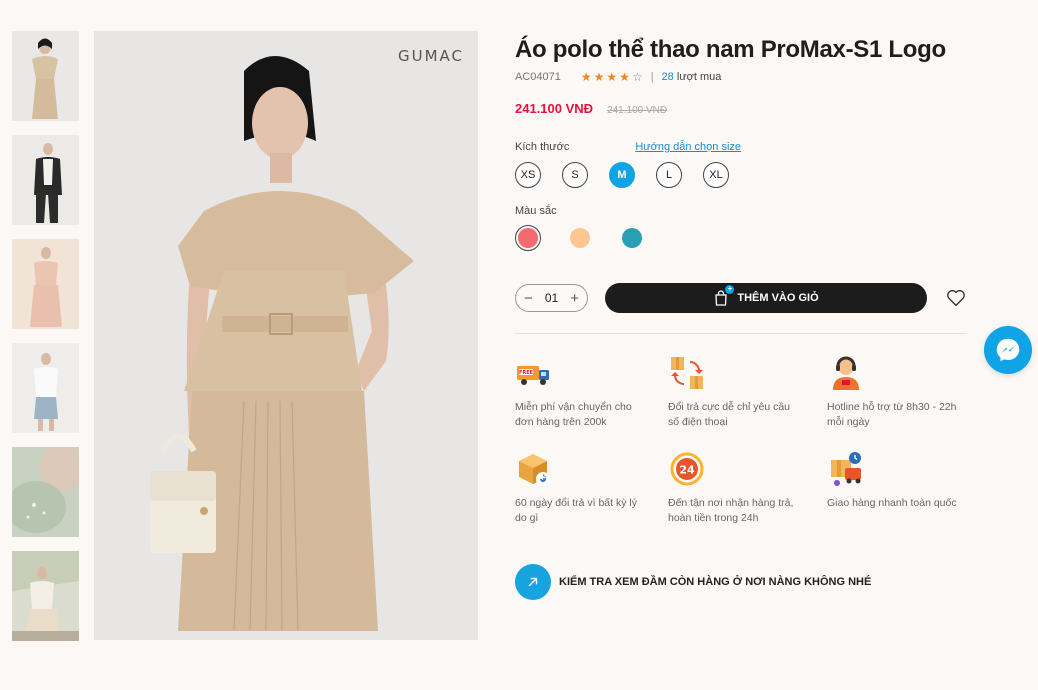  I want to click on service-feature-text: Hotline hỗ trợ từ 8h30 - 22h mỗi ngày, so click(892, 414).